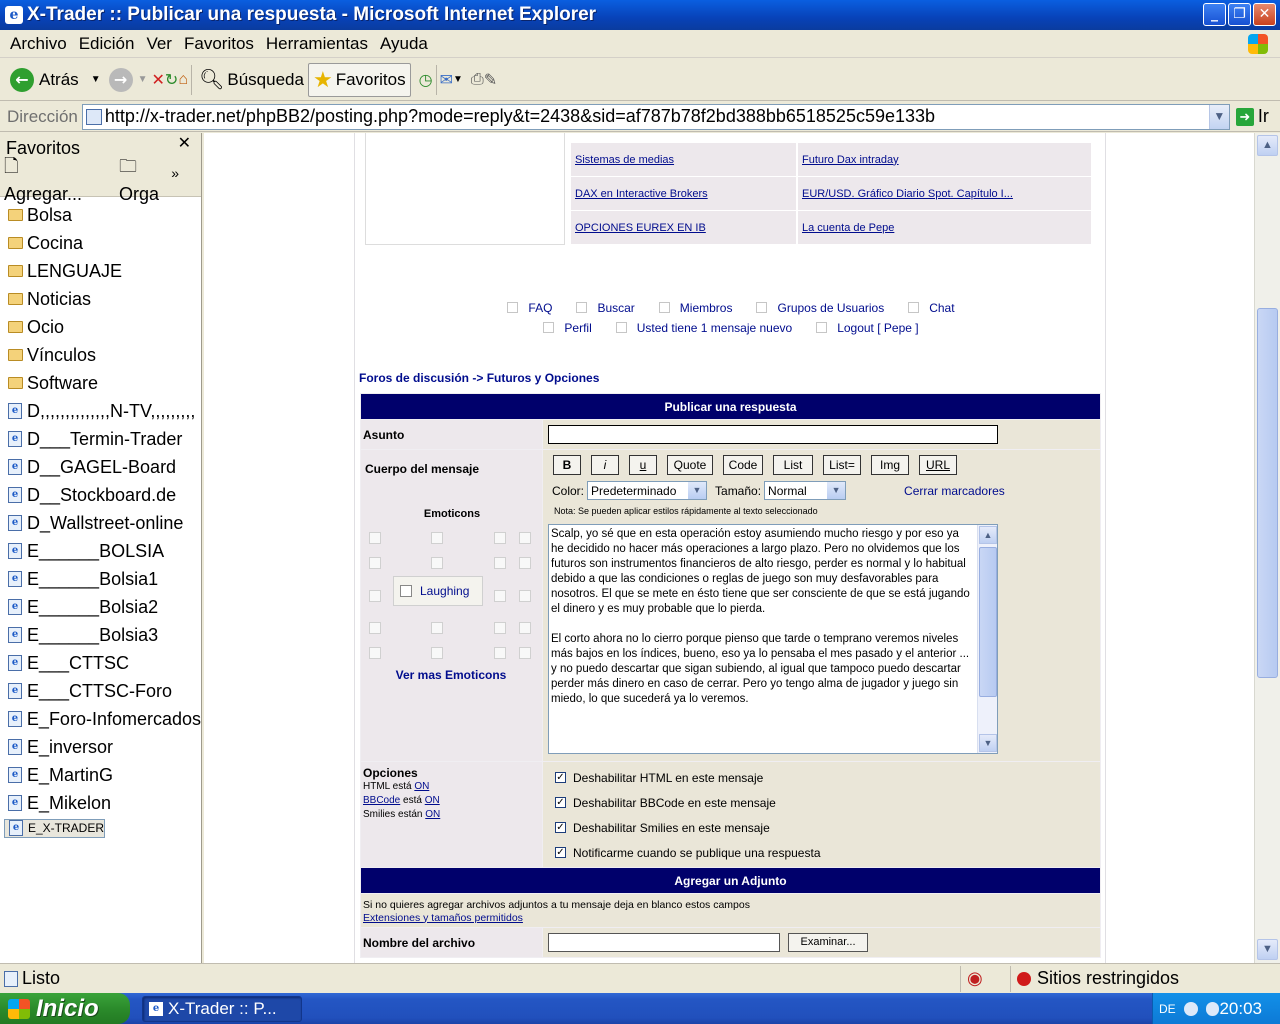  I want to click on favorite-folder: Software, so click(100, 383).